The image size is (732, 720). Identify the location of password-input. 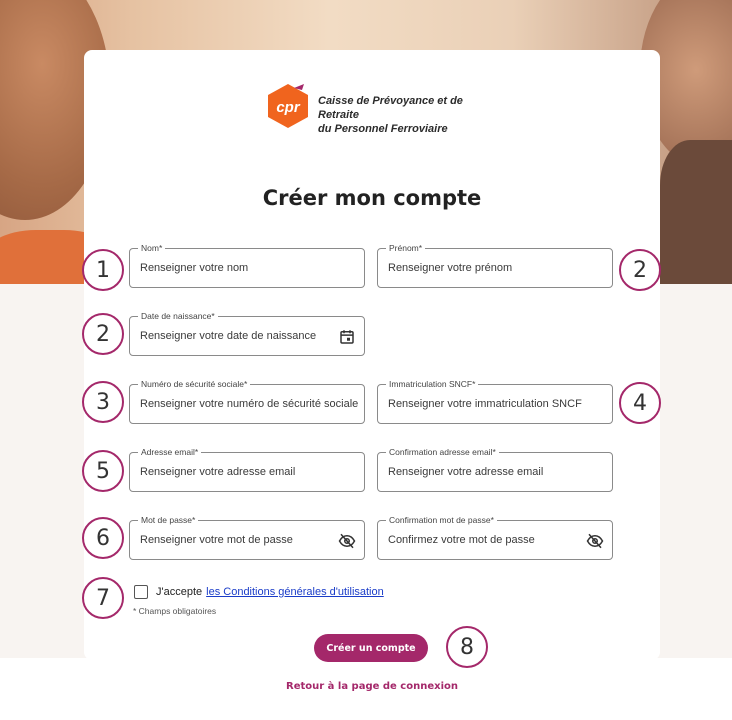
(235, 540).